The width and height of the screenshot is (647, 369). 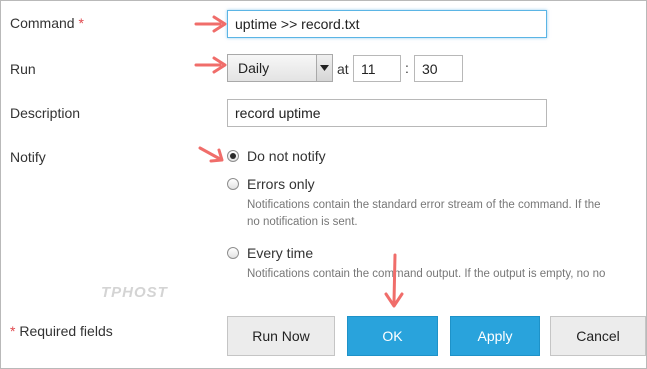 I want to click on notify-label: Notify, so click(x=28, y=157).